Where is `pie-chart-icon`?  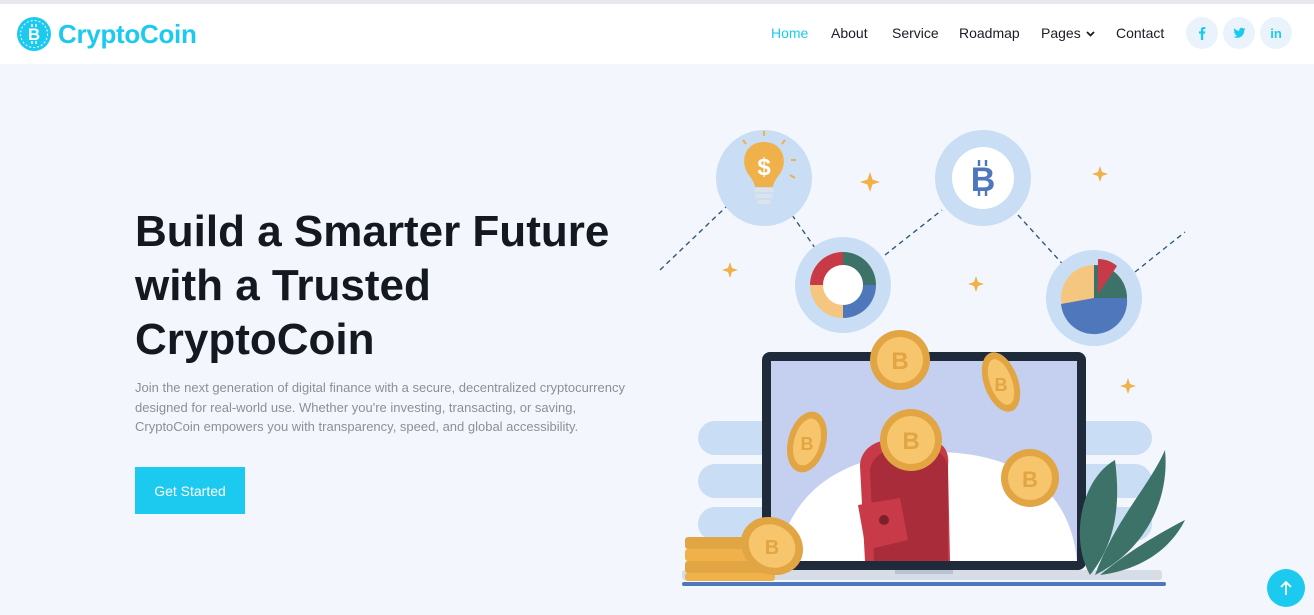 pie-chart-icon is located at coordinates (1094, 298).